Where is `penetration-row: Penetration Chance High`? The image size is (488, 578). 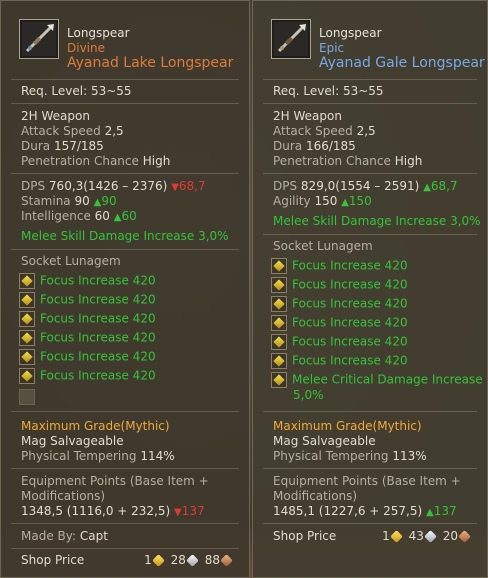
penetration-row: Penetration Chance High is located at coordinates (95, 161).